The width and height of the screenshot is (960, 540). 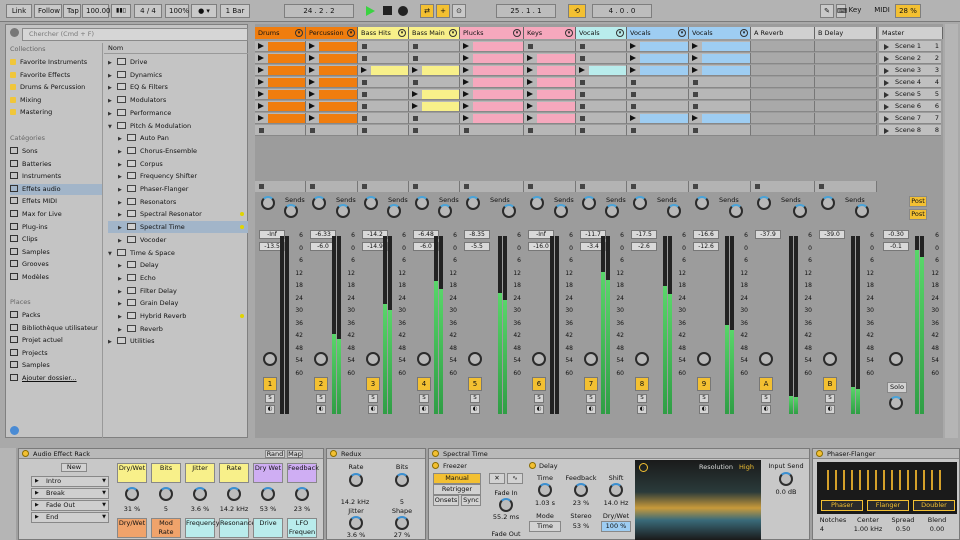 I want to click on resolution-menu: High, so click(x=746, y=467).